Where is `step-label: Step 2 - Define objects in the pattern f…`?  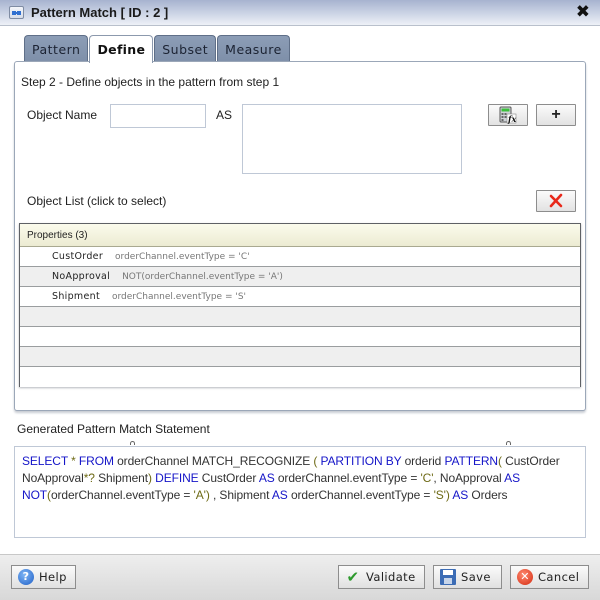
step-label: Step 2 - Define objects in the pattern f… is located at coordinates (150, 82).